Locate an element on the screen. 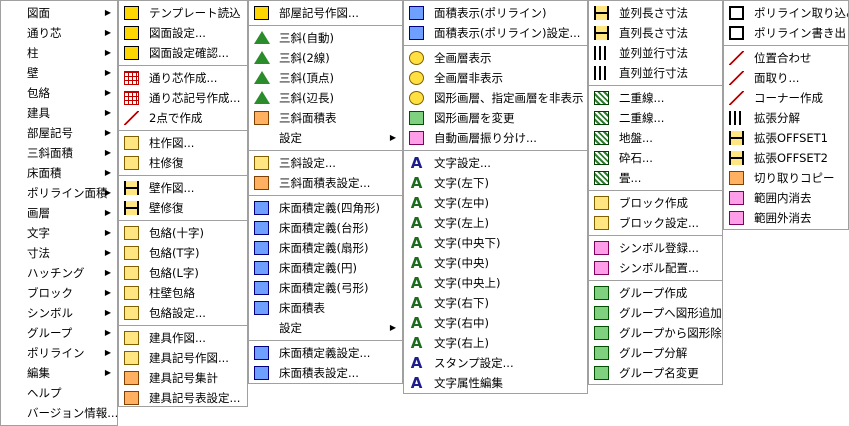 This screenshot has height=426, width=849. submenu-item: 三斜面積表 is located at coordinates (325, 118).